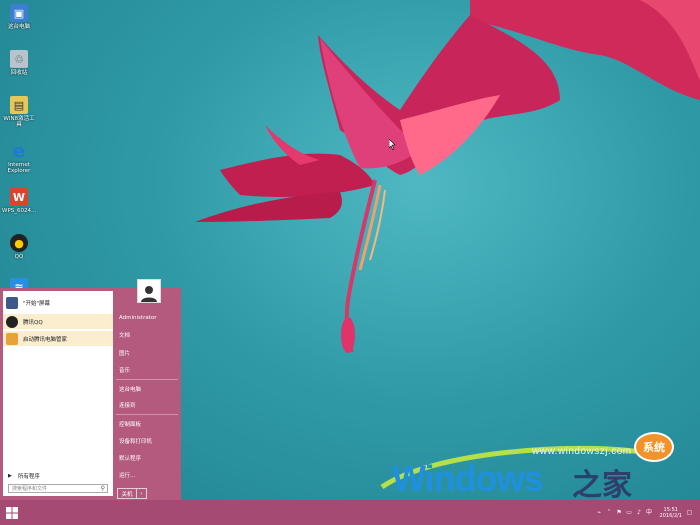 Image resolution: width=700 pixels, height=525 pixels. I want to click on start-menu-item-pc-manager: 启动腾讯电脑管家, so click(58, 338).